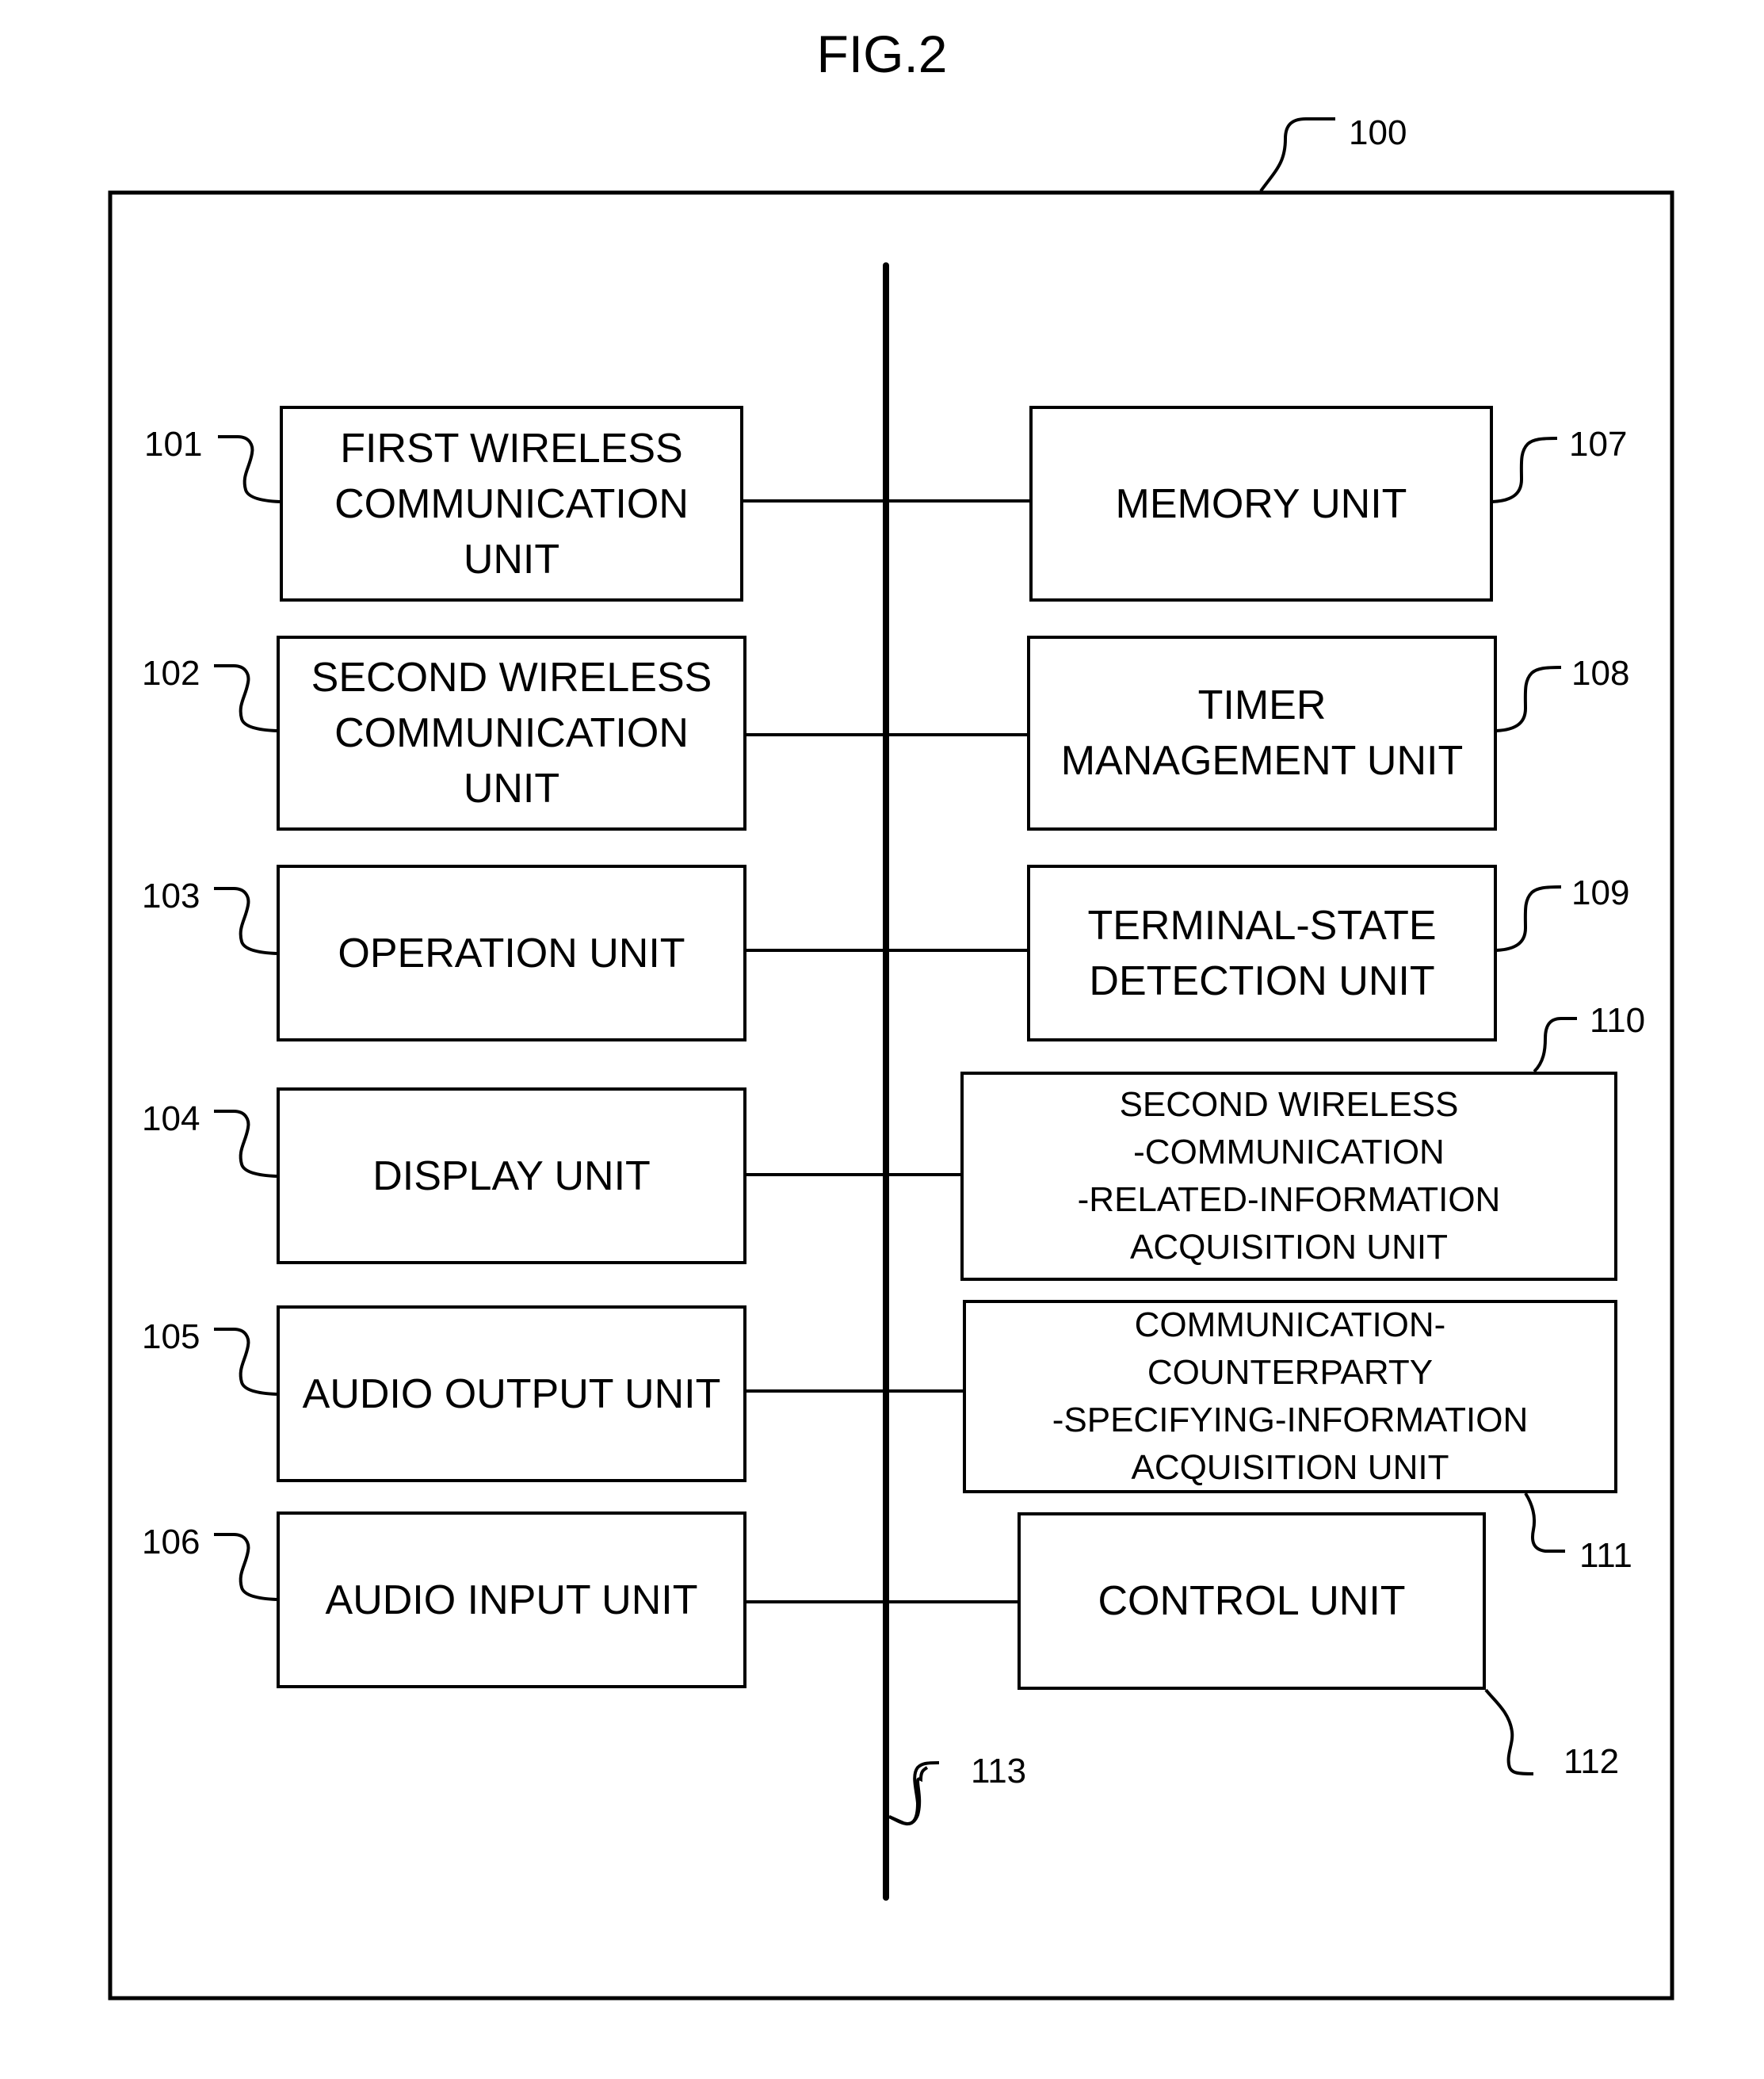 The width and height of the screenshot is (1764, 2079). What do you see at coordinates (1290, 1420) in the screenshot?
I see `block-label: -SPECIFYING-INFORMATION` at bounding box center [1290, 1420].